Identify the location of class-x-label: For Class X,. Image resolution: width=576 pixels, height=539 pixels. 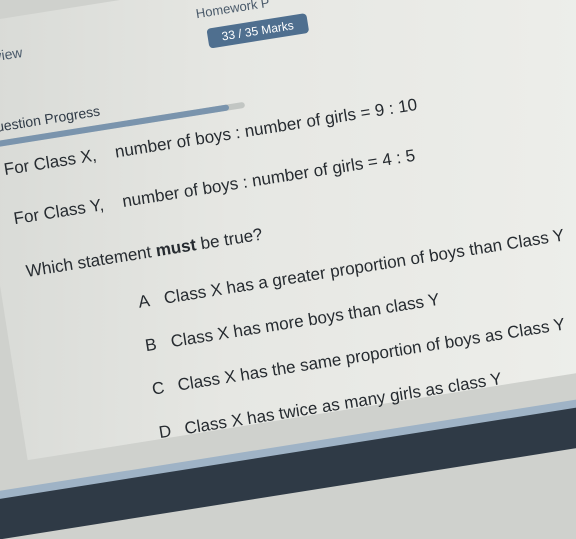
(50, 162).